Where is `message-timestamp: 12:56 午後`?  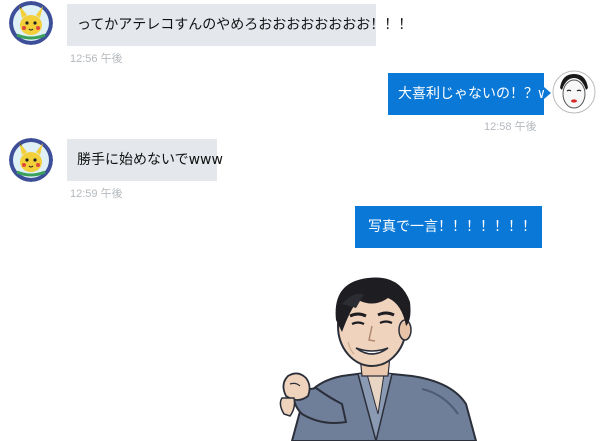
message-timestamp: 12:56 午後 is located at coordinates (96, 59).